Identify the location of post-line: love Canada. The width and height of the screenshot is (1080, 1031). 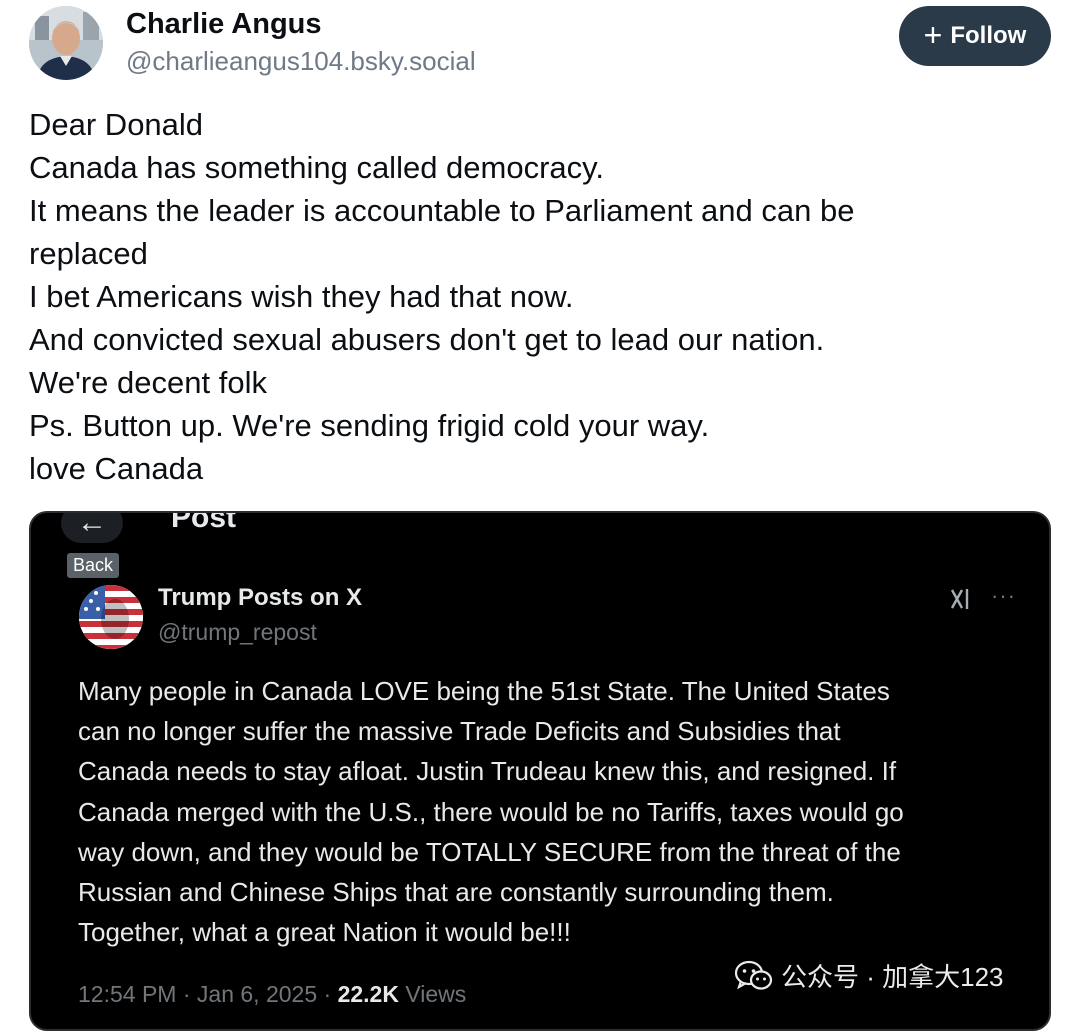
(116, 468).